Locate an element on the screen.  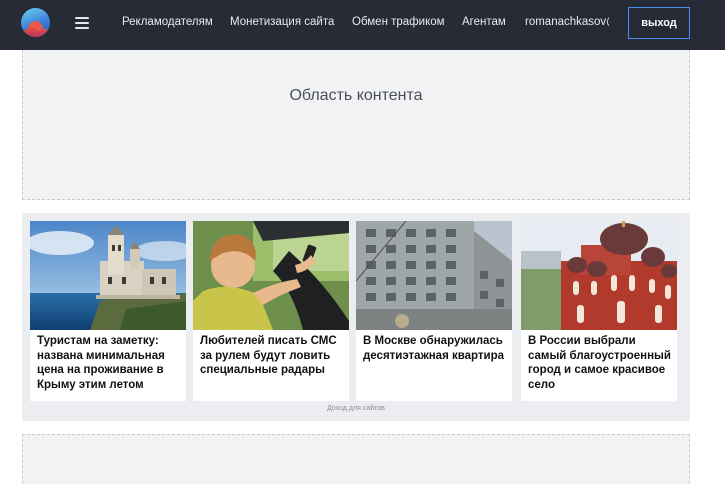
logout-button: выход is located at coordinates (659, 23).